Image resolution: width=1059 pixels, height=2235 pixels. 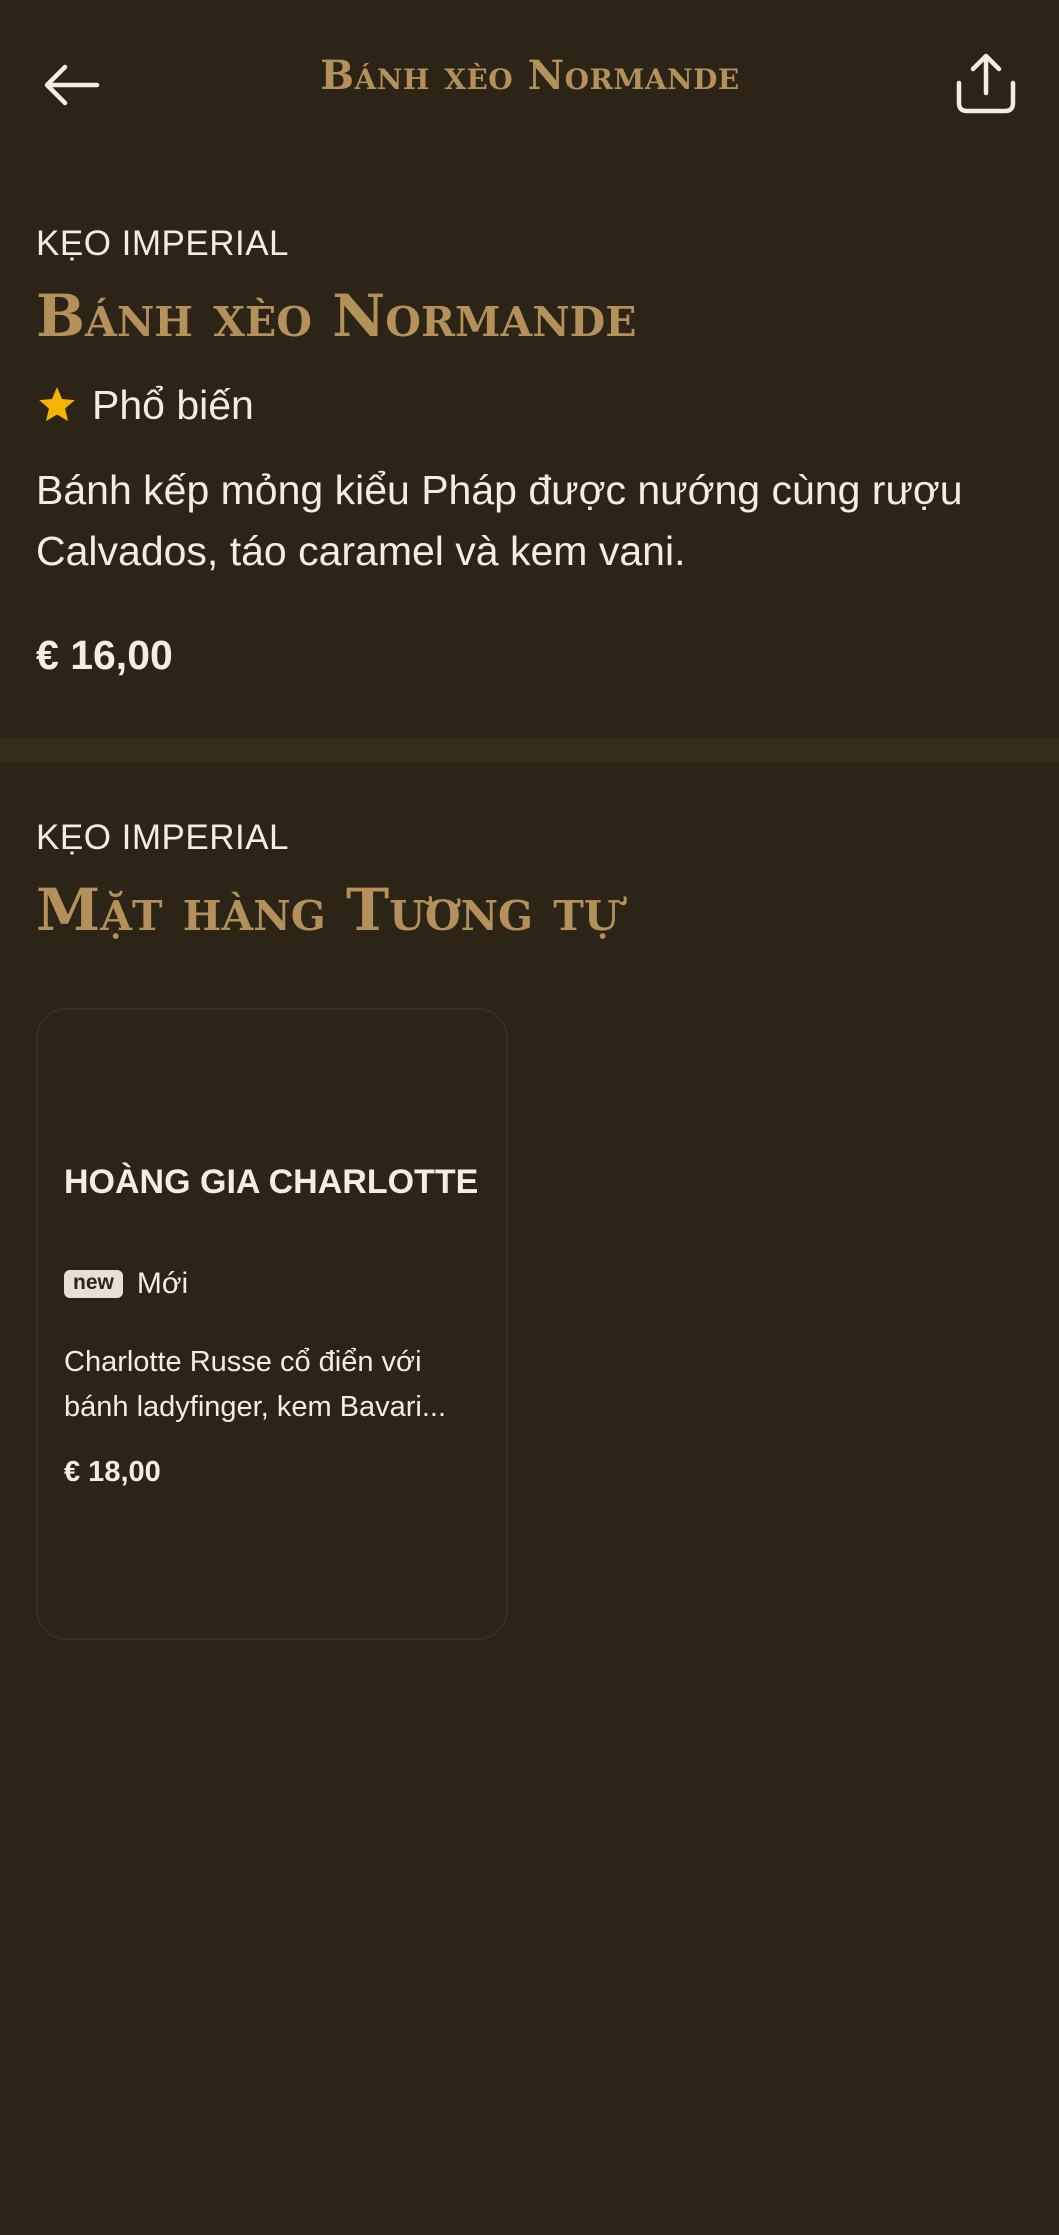 What do you see at coordinates (57, 404) in the screenshot?
I see `star-icon` at bounding box center [57, 404].